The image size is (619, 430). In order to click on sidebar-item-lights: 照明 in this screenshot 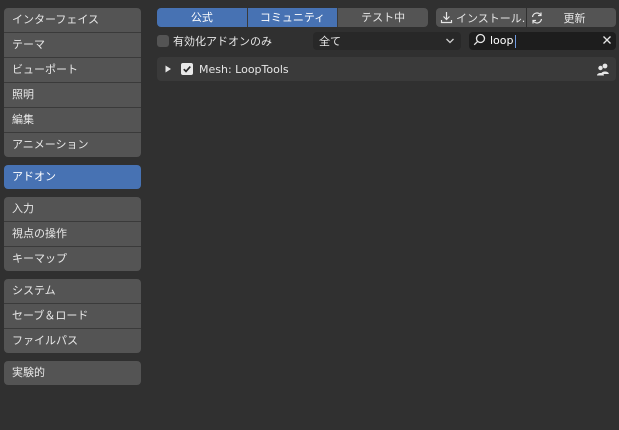, I will do `click(72, 95)`.